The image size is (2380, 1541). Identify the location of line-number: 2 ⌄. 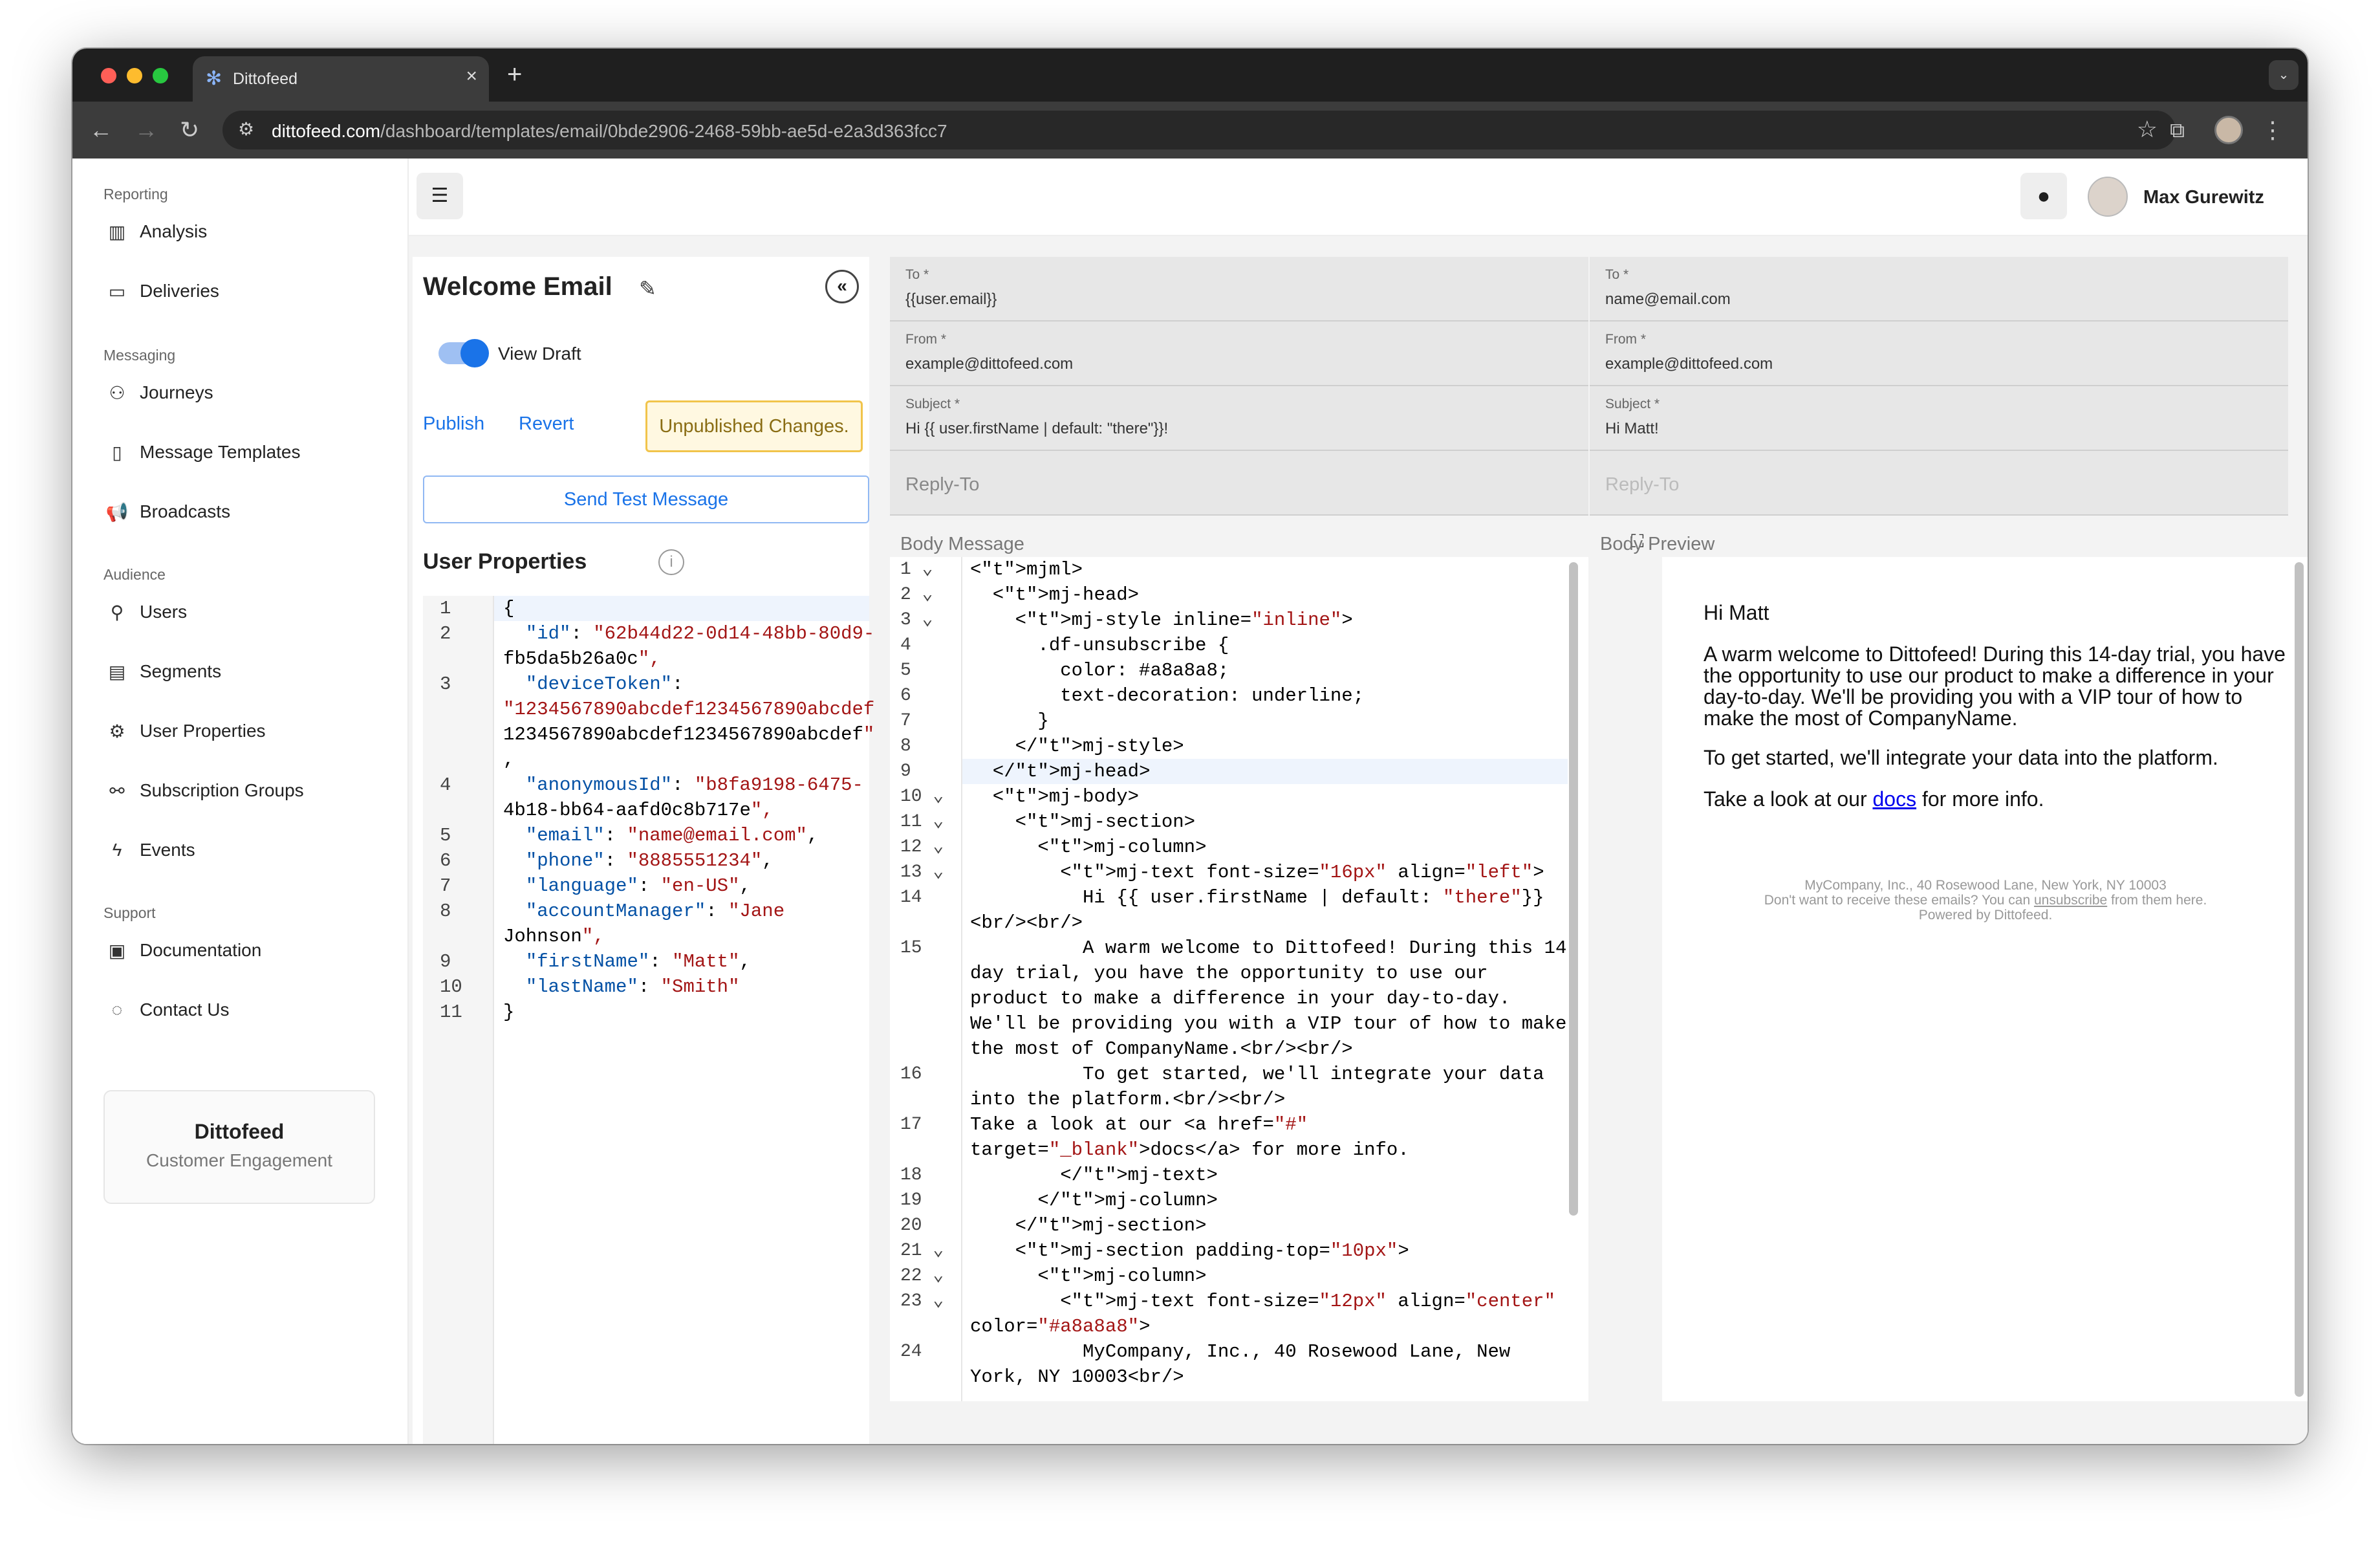
(916, 595).